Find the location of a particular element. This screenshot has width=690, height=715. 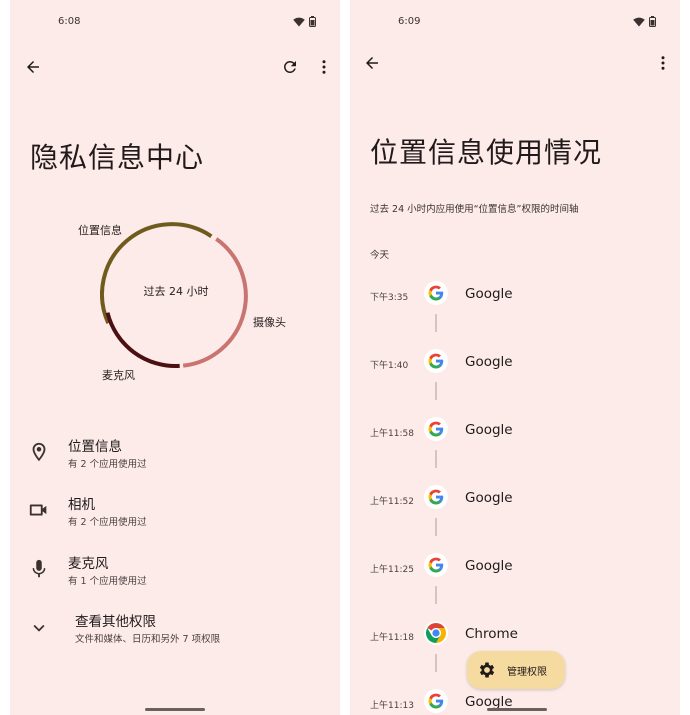

refresh-icon is located at coordinates (290, 67).